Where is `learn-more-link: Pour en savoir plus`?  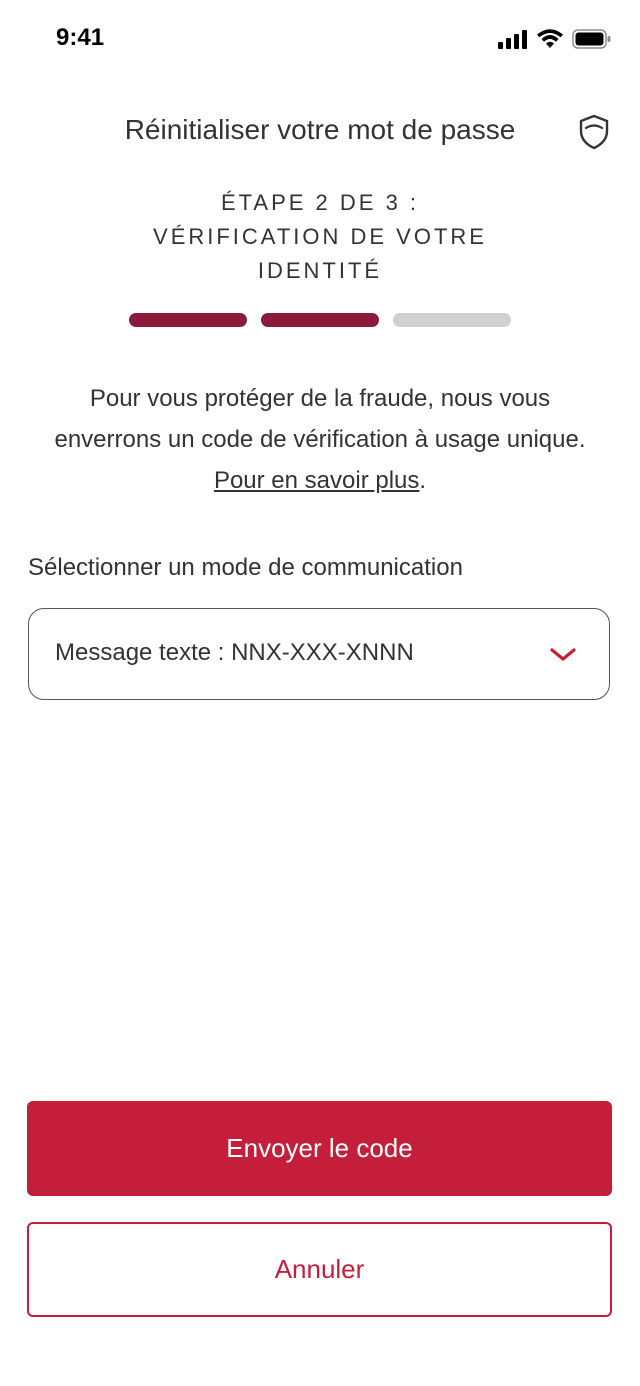 learn-more-link: Pour en savoir plus is located at coordinates (316, 480).